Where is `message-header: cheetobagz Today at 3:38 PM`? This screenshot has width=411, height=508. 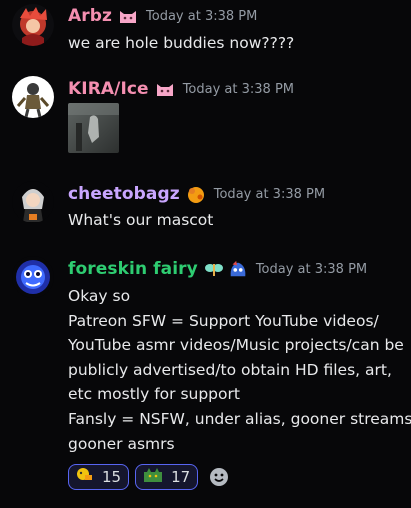
message-header: cheetobagz Today at 3:38 PM is located at coordinates (196, 194).